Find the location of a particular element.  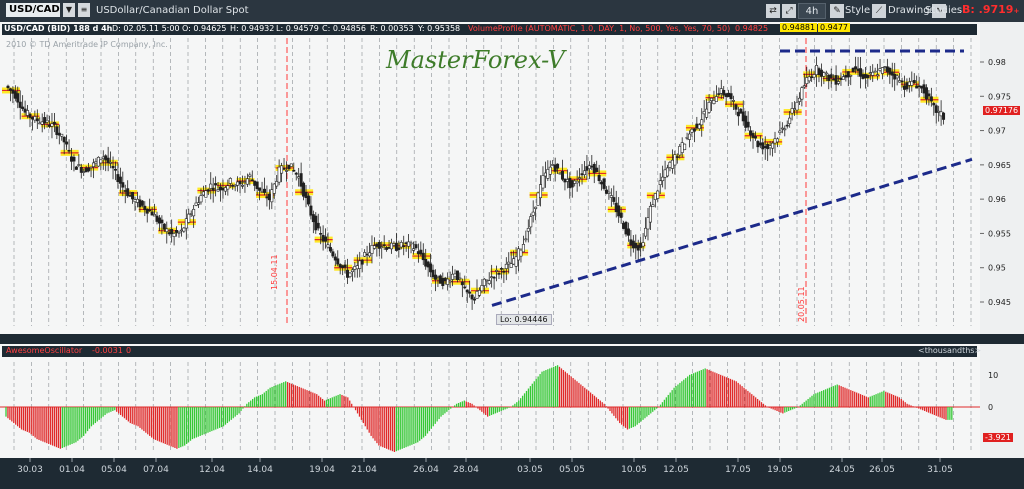

studies-button: Studies is located at coordinates (943, 10).